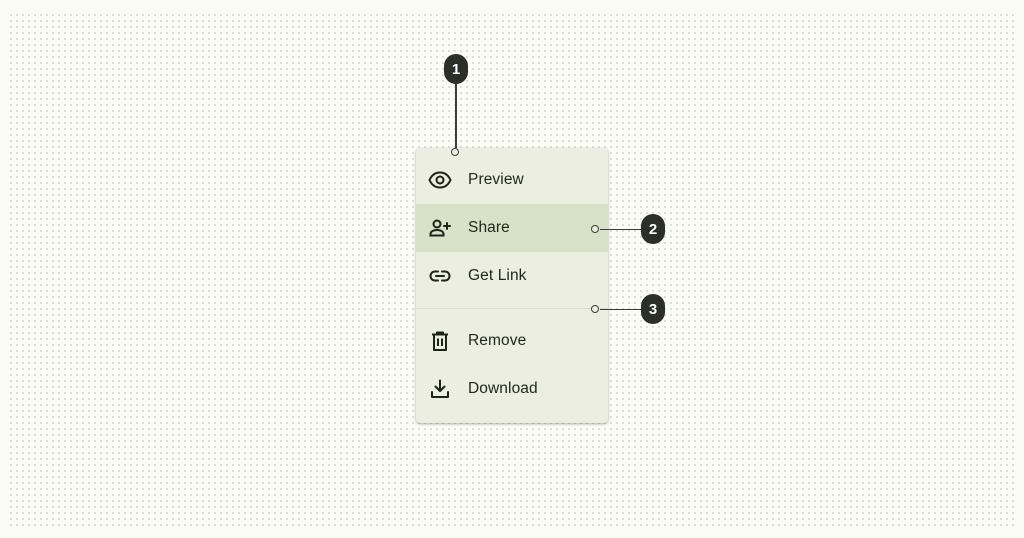 This screenshot has width=1024, height=538. I want to click on menu-item-label: Preview, so click(496, 179).